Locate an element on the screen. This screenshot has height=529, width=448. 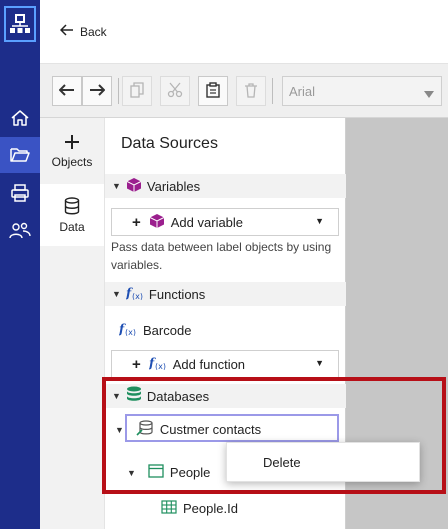
redo-icon is located at coordinates (97, 91).